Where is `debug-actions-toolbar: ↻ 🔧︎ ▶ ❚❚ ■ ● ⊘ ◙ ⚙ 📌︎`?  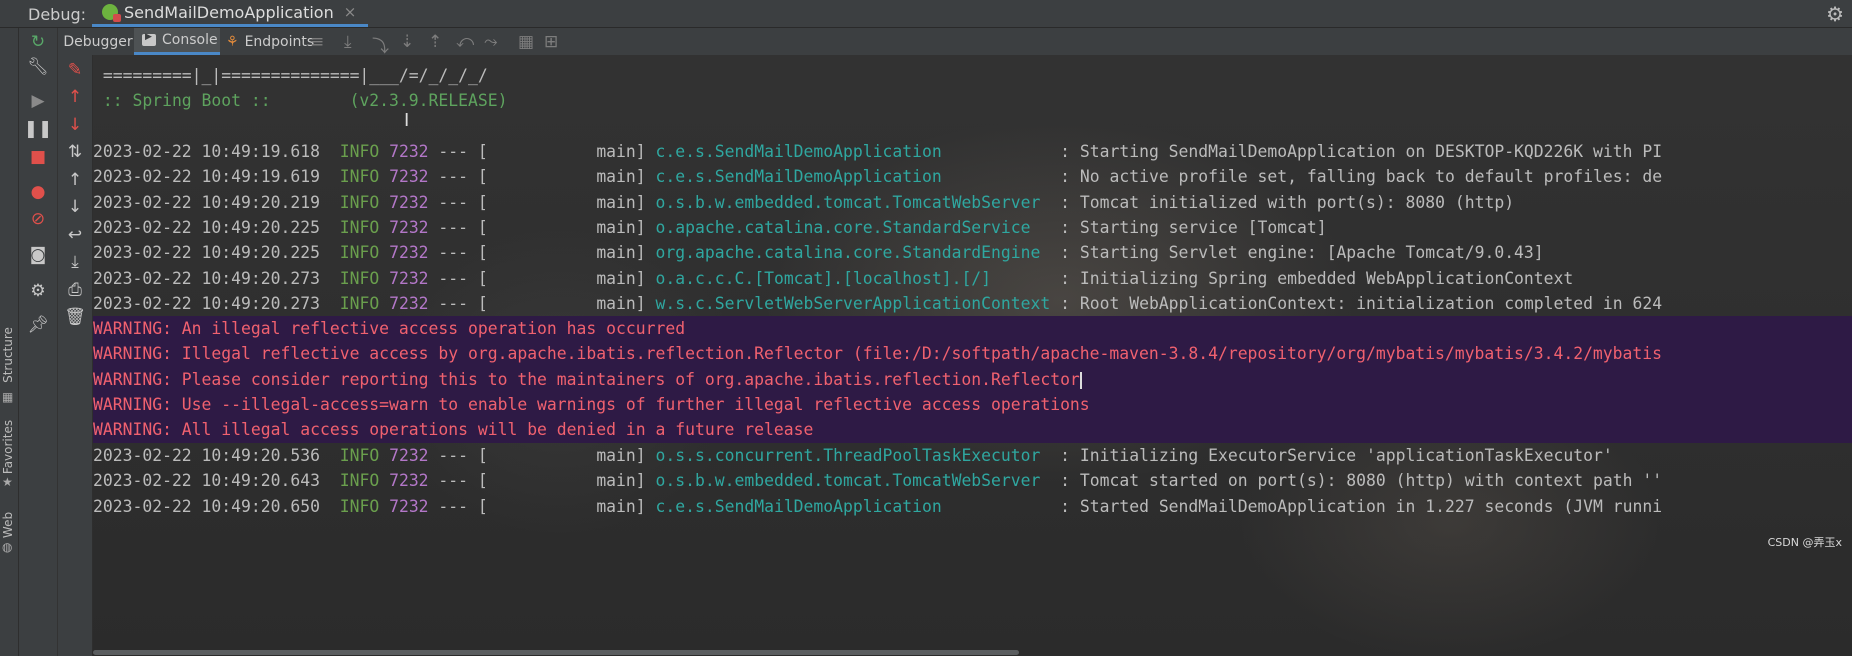 debug-actions-toolbar: ↻ 🔧︎ ▶ ❚❚ ■ ● ⊘ ◙ ⚙ 📌︎ is located at coordinates (38, 342).